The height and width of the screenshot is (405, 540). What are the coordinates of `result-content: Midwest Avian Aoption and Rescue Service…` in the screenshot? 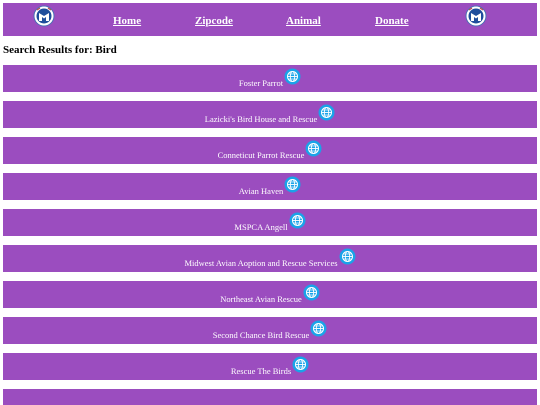 It's located at (270, 258).